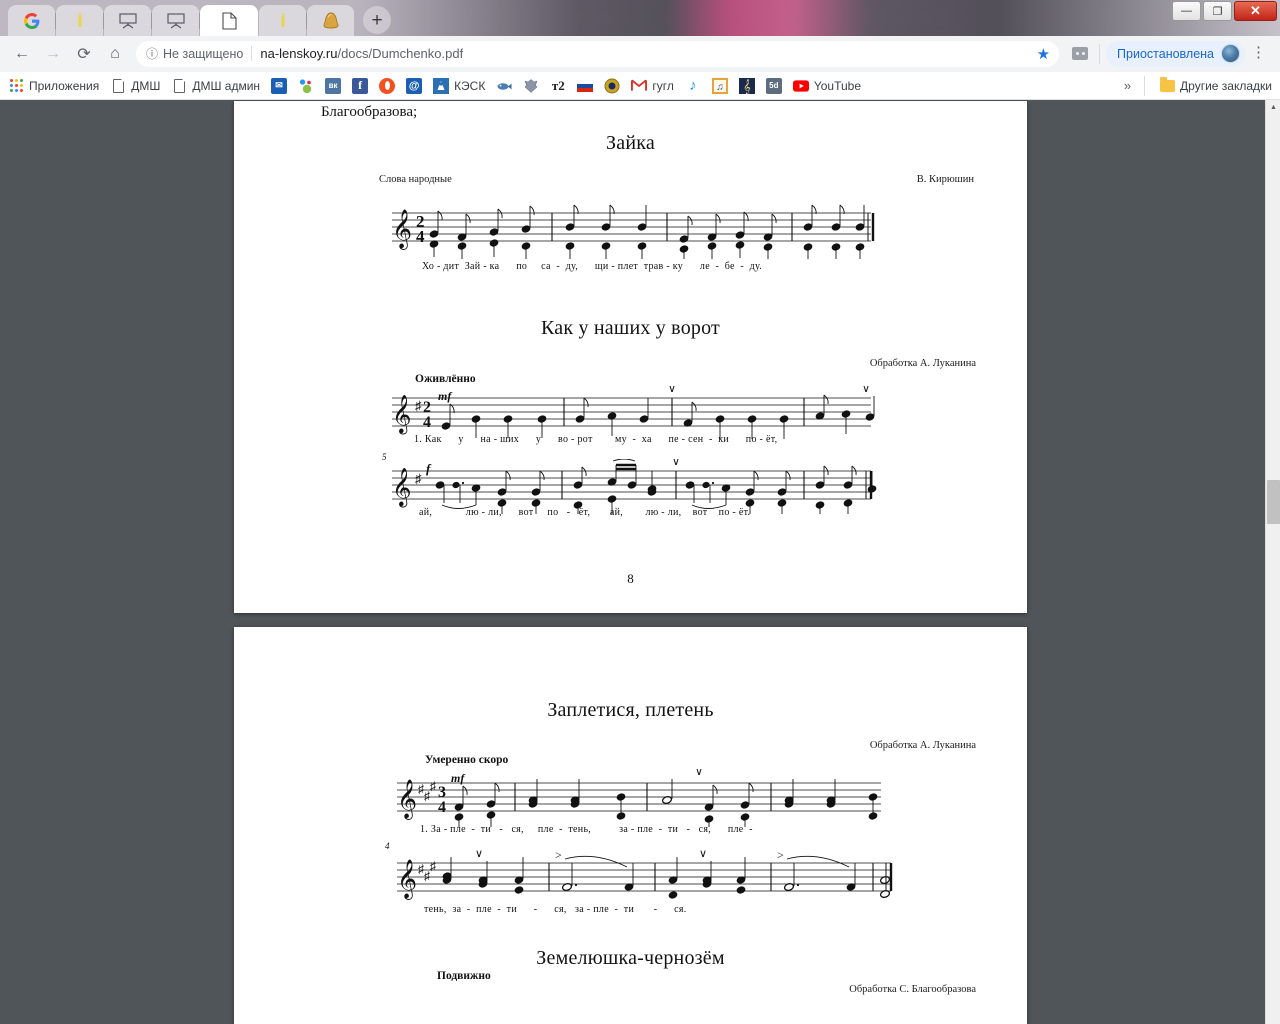 The image size is (1280, 1024). I want to click on music-staff-zajka: 𝄞 2 4, so click(633, 231).